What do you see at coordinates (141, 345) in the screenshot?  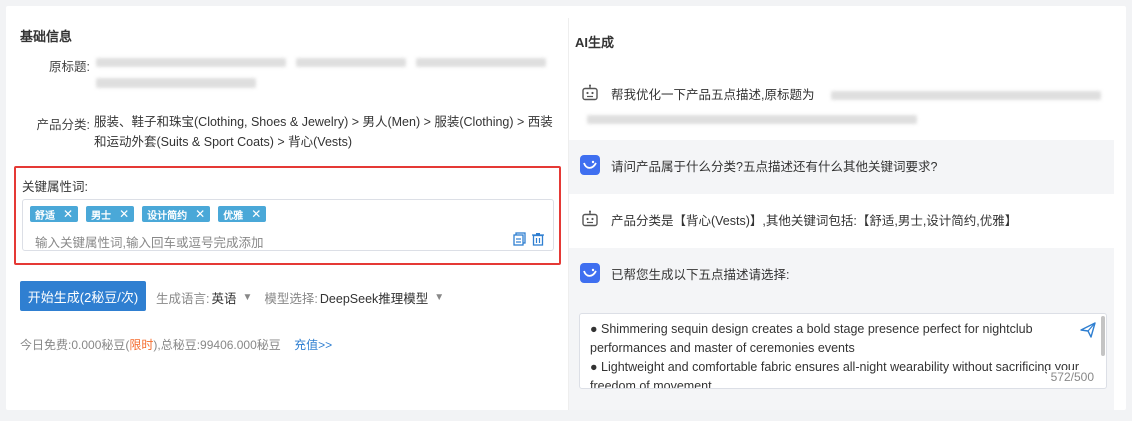 I see `limited-badge: 限时` at bounding box center [141, 345].